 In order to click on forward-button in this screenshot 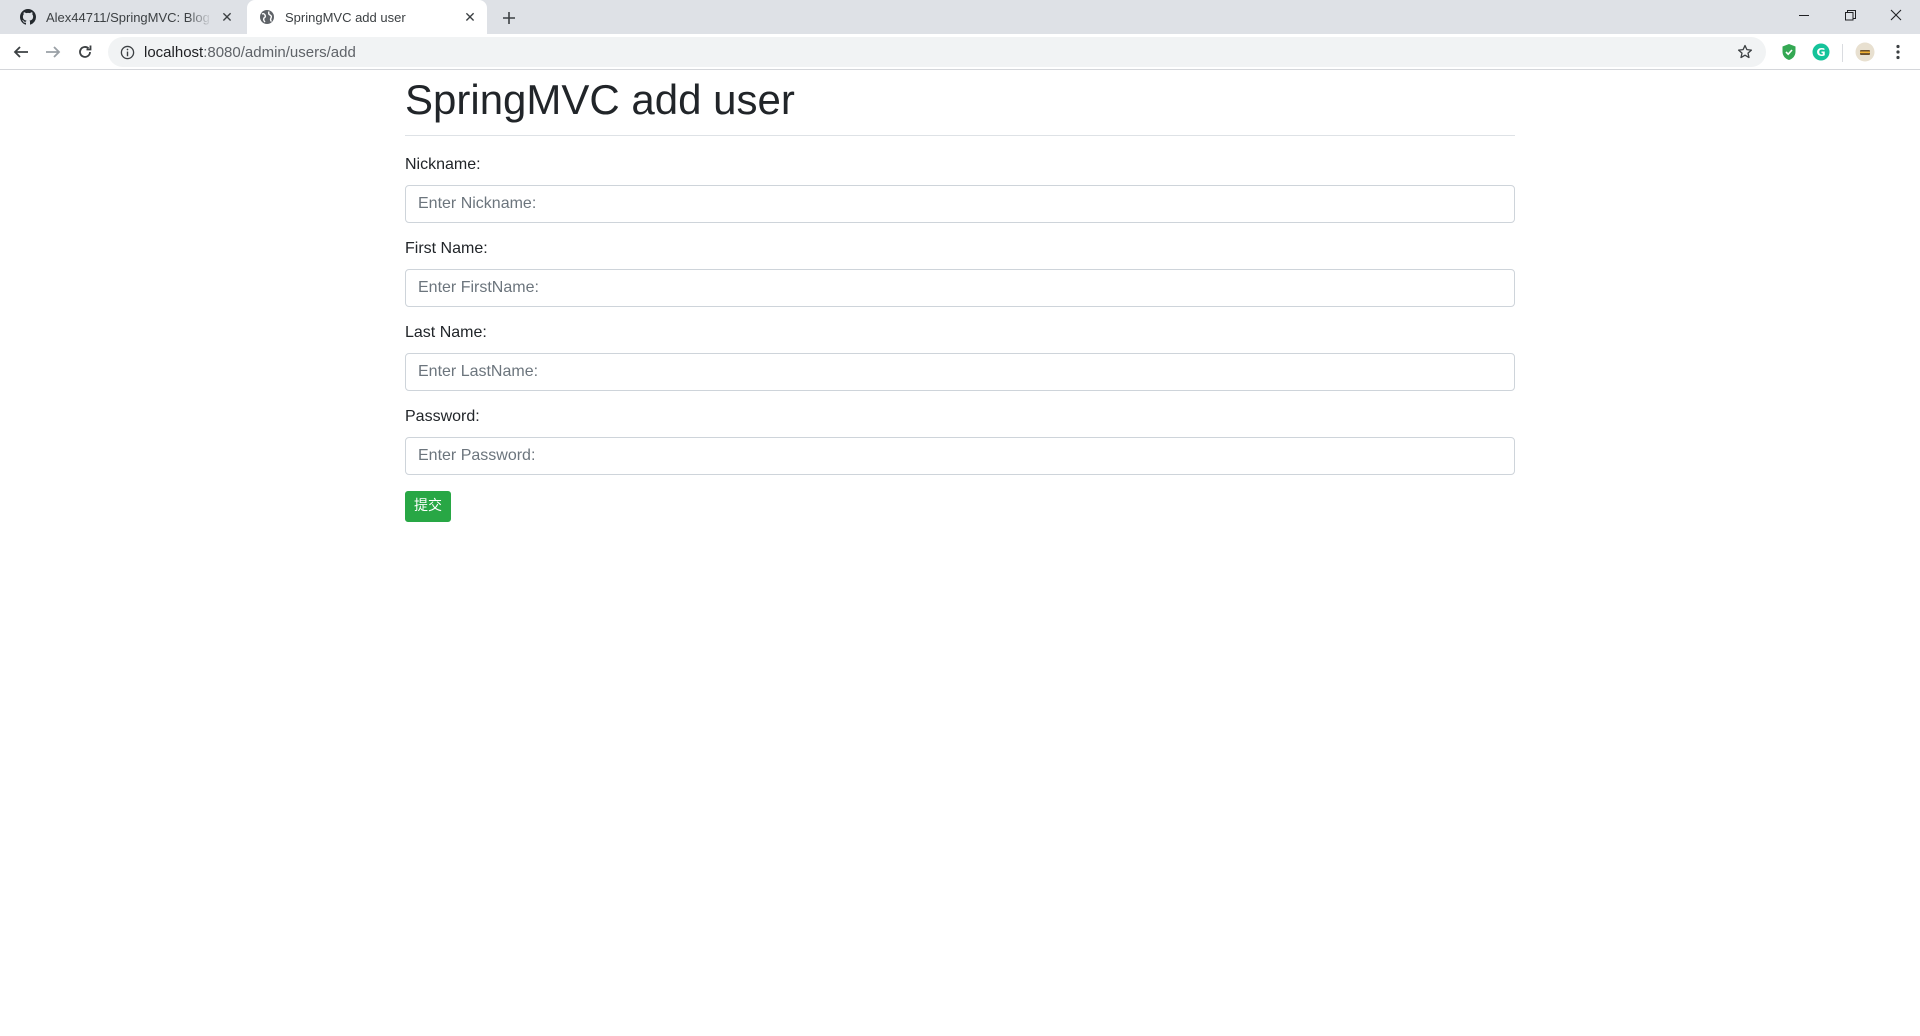, I will do `click(53, 52)`.